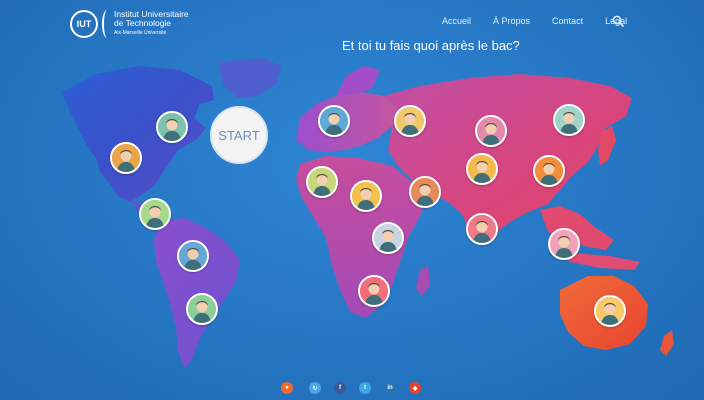 The height and width of the screenshot is (400, 704). I want to click on social-bar: ● ↻ f t in ◆, so click(352, 389).